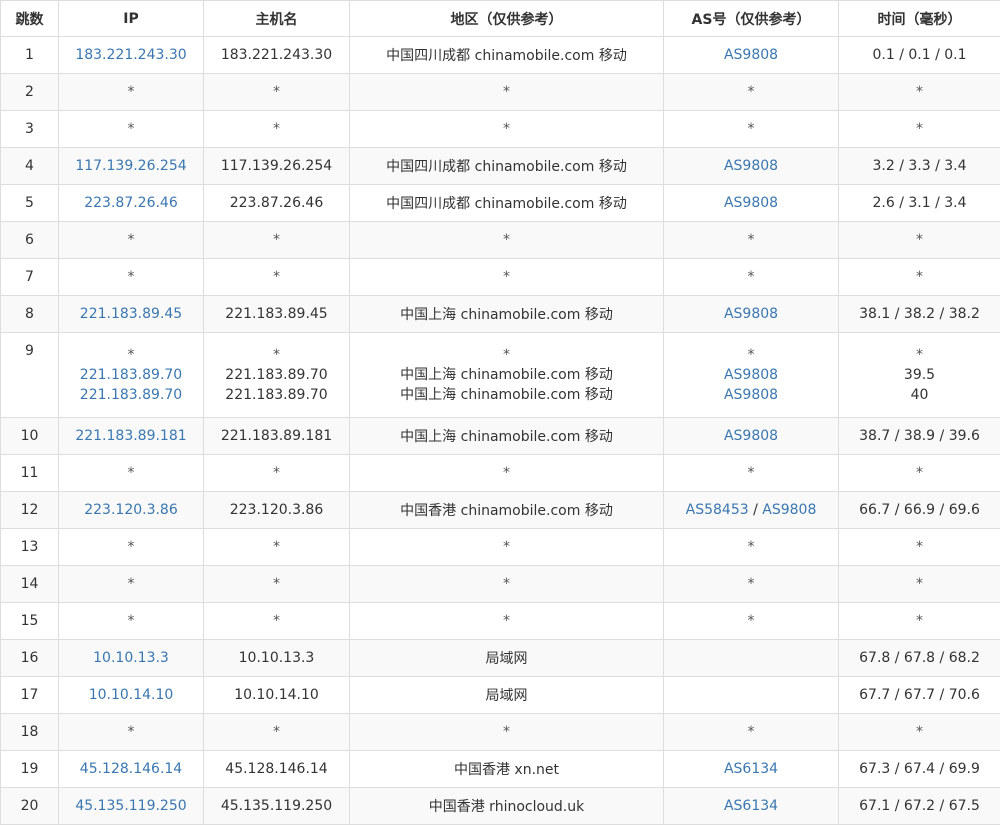  Describe the element at coordinates (507, 769) in the screenshot. I see `region-cell: 中国香港 xn.net` at that location.